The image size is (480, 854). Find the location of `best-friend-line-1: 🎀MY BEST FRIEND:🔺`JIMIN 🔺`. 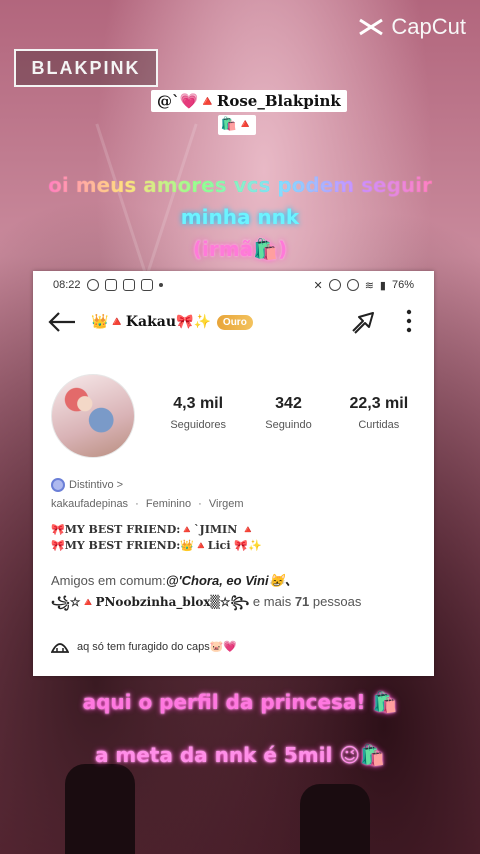

best-friend-line-1: 🎀MY BEST FRIEND:🔺`JIMIN 🔺 is located at coordinates (153, 529).